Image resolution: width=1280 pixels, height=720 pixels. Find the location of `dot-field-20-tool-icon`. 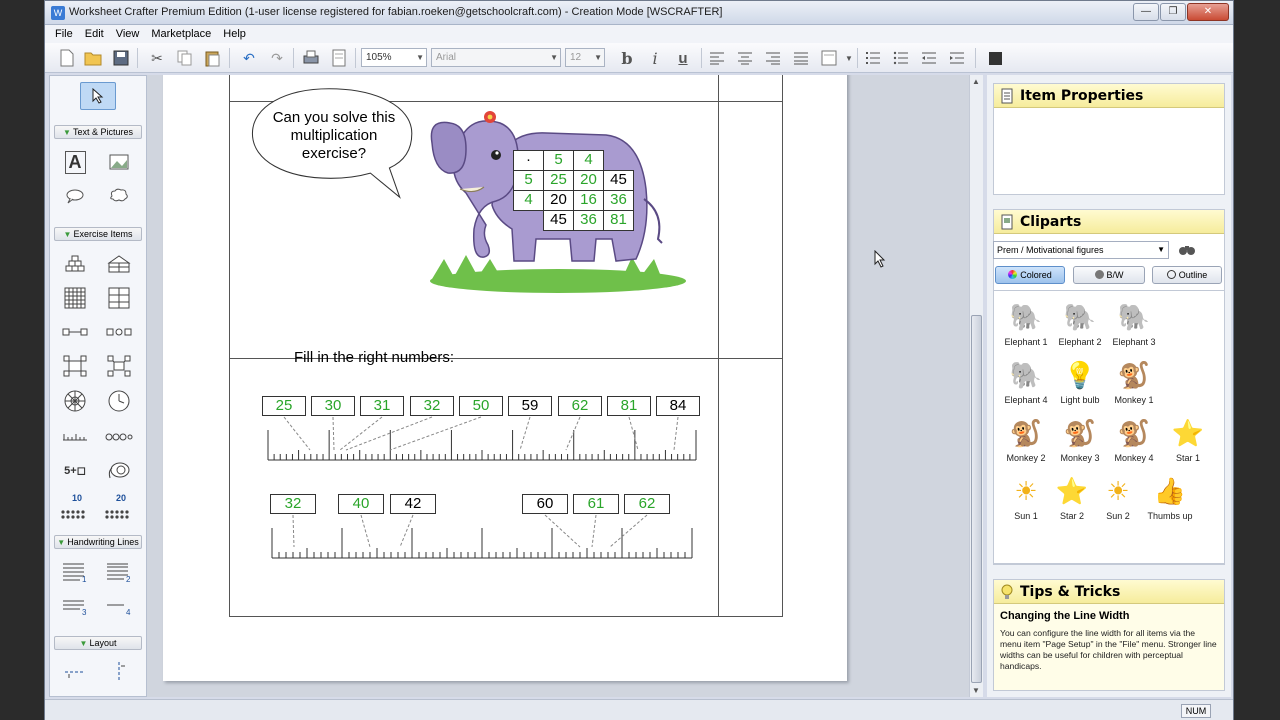

dot-field-20-tool-icon is located at coordinates (119, 514).